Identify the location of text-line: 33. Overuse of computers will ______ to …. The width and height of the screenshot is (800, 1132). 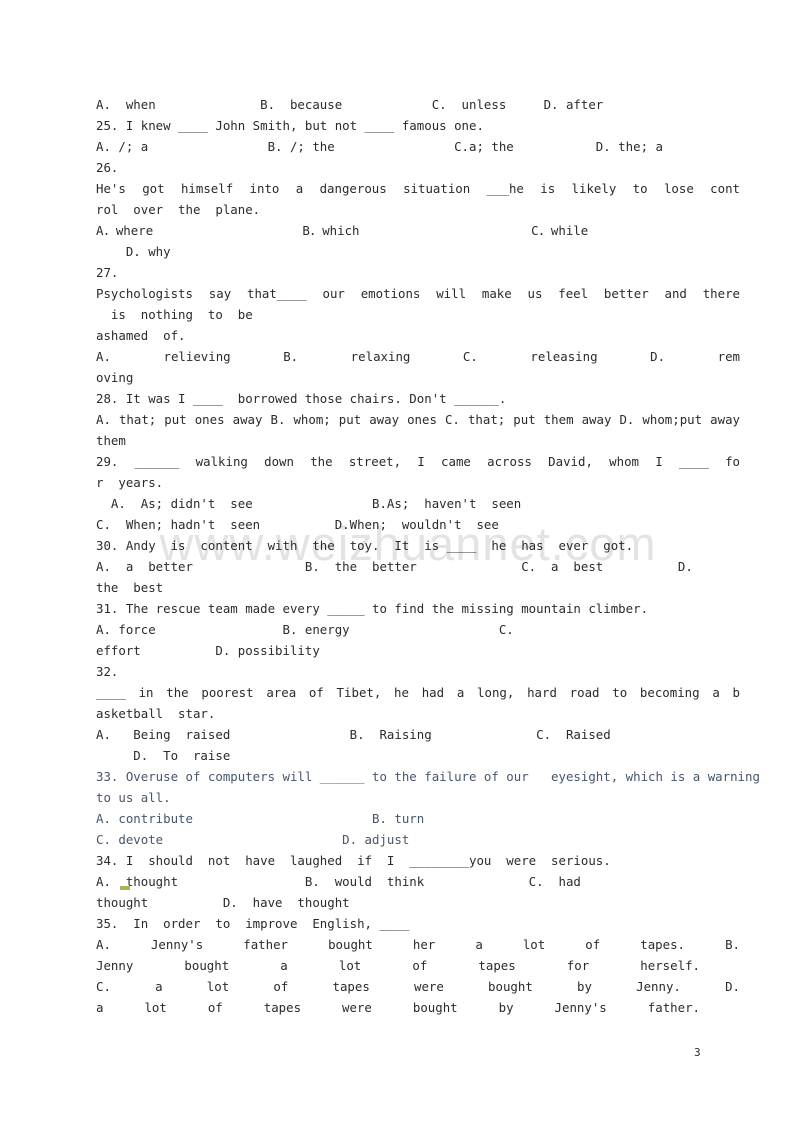
(428, 776).